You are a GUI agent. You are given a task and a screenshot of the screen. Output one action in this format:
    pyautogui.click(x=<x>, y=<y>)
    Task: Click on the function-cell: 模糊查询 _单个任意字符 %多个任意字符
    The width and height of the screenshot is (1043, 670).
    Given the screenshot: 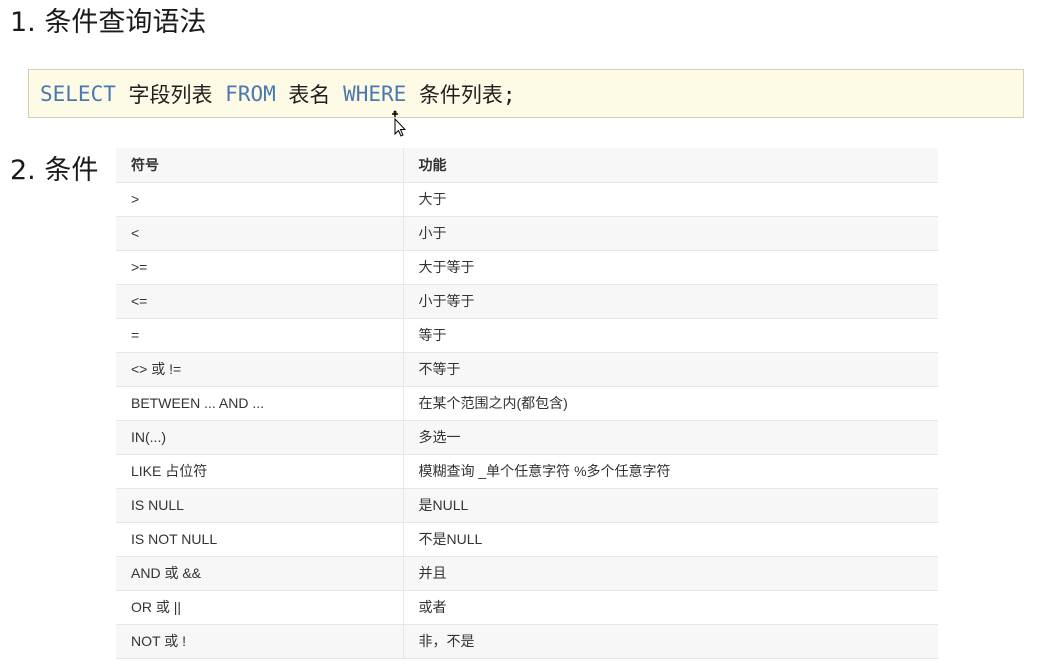 What is the action you would take?
    pyautogui.click(x=670, y=471)
    